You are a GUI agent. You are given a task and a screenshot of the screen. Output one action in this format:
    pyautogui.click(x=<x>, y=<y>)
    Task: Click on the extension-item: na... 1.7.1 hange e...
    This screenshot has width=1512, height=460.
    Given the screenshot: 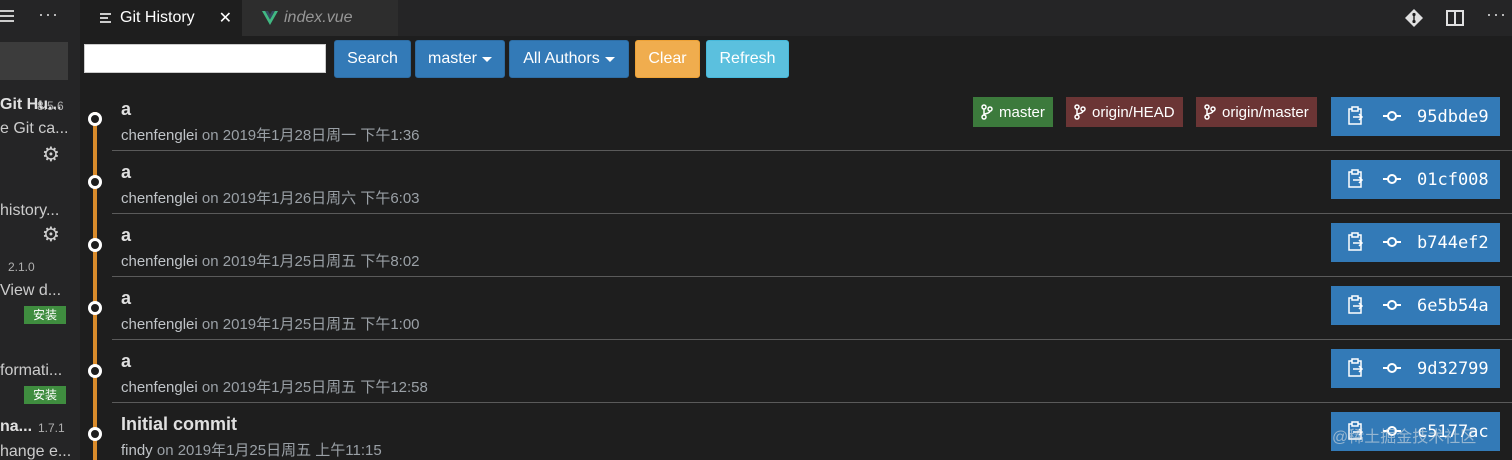 What is the action you would take?
    pyautogui.click(x=40, y=438)
    